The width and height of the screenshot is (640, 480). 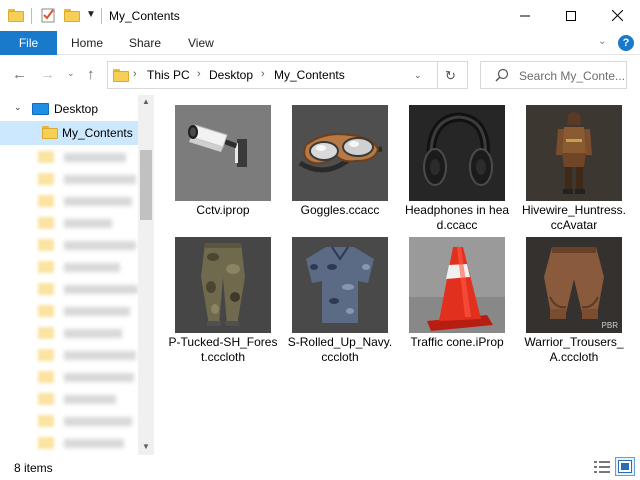 What do you see at coordinates (231, 75) in the screenshot?
I see `breadcrumb-desktop: Desktop` at bounding box center [231, 75].